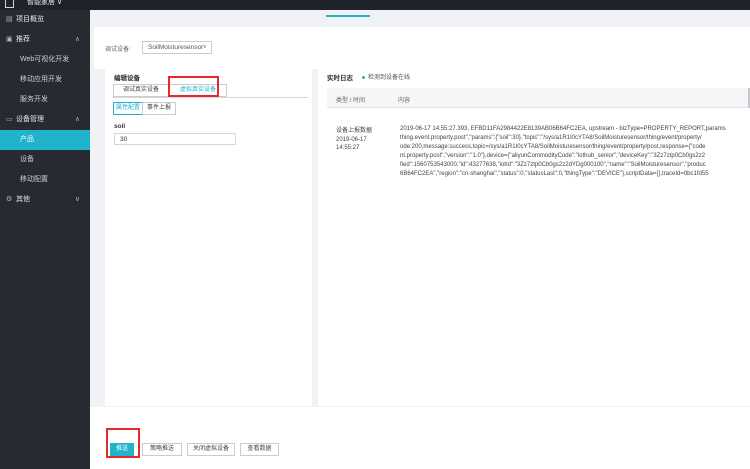 The width and height of the screenshot is (750, 469). I want to click on sidebar-item-label: 移动配置, so click(34, 179).